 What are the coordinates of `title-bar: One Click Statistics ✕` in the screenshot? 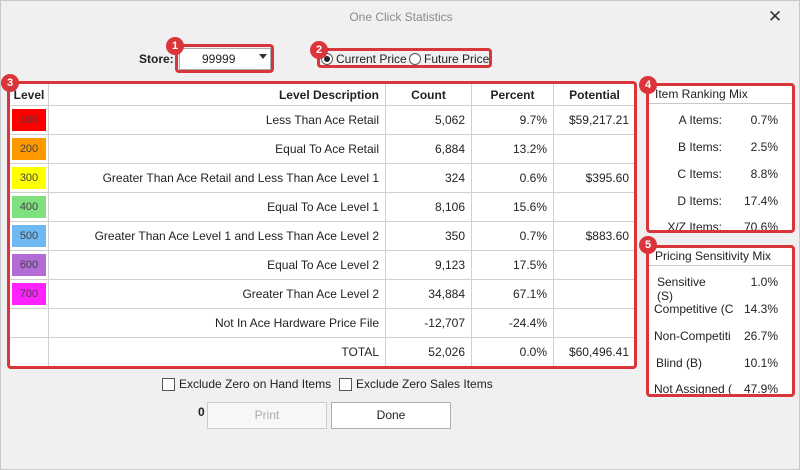 It's located at (400, 18).